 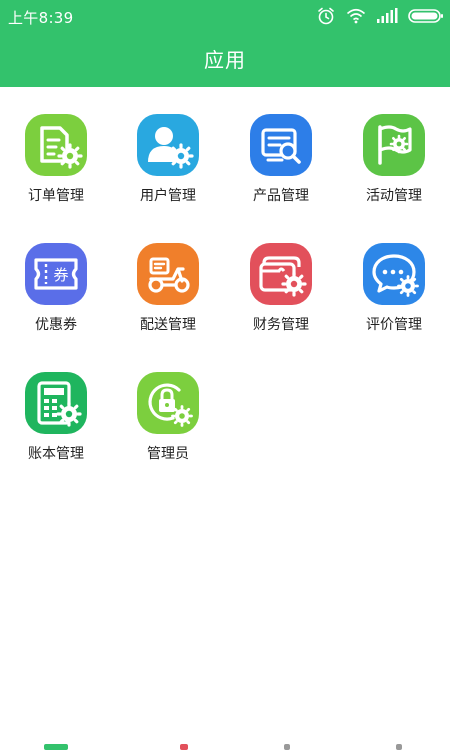 I want to click on app-item-review-management: 评价管理, so click(x=394, y=274).